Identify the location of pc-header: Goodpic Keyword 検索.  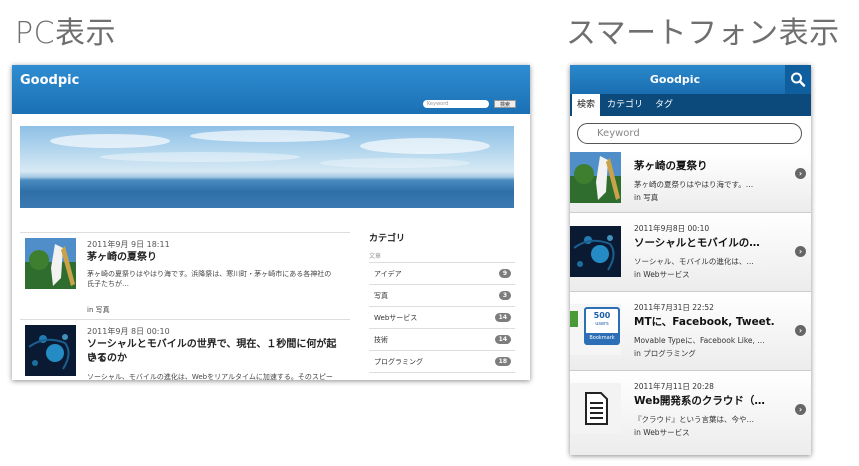
(271, 89).